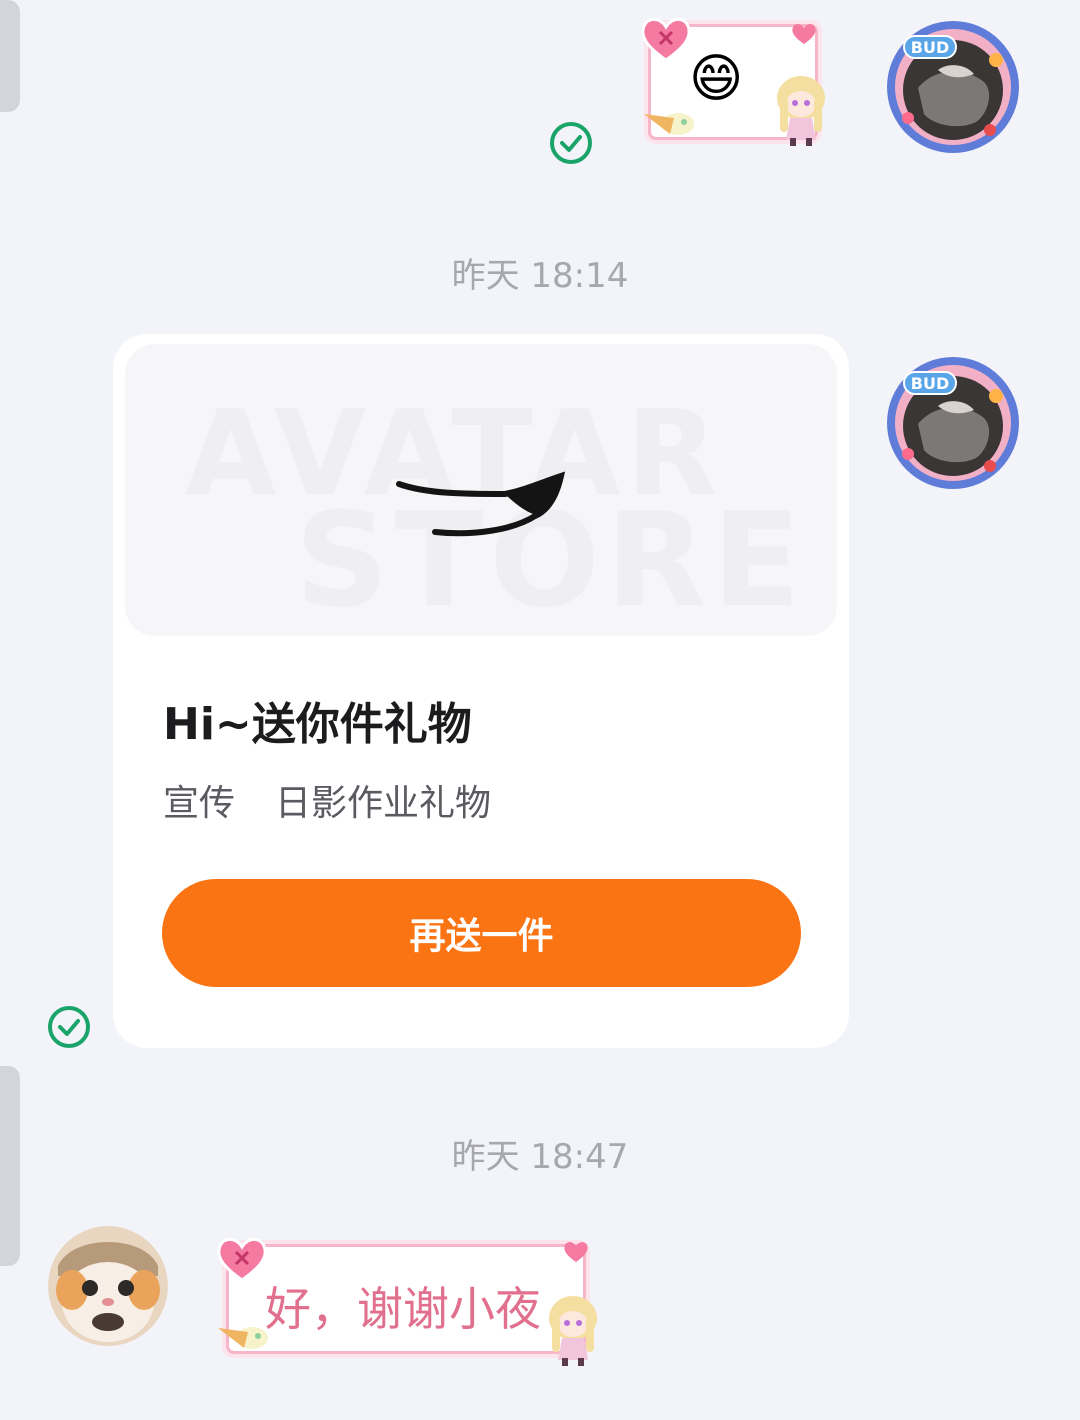 The width and height of the screenshot is (1080, 1420). What do you see at coordinates (716, 79) in the screenshot?
I see `grinning-emoji: 😄` at bounding box center [716, 79].